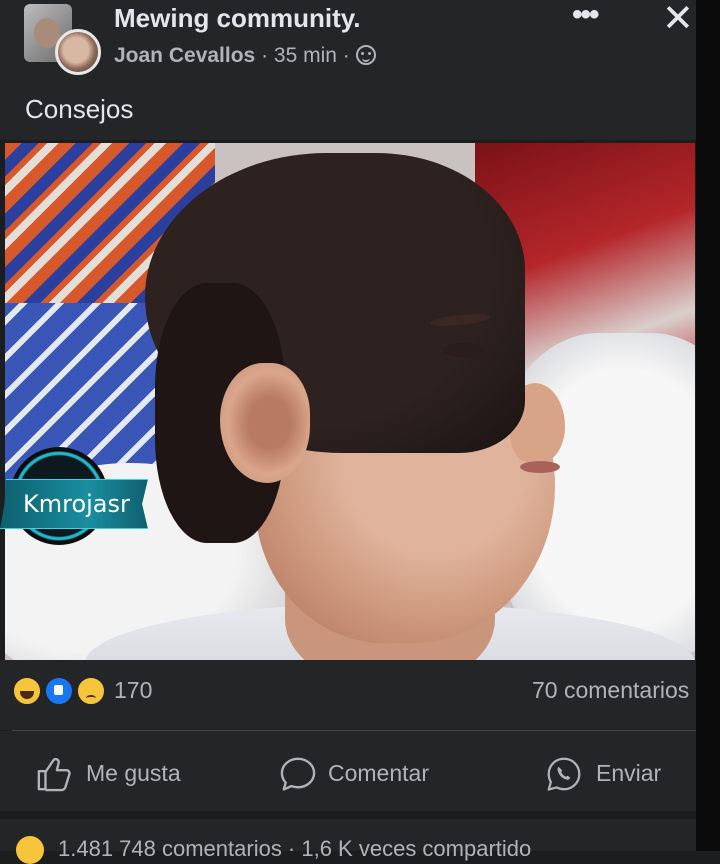 The height and width of the screenshot is (864, 720). Describe the element at coordinates (184, 55) in the screenshot. I see `author-name: Joan Cevallos` at that location.